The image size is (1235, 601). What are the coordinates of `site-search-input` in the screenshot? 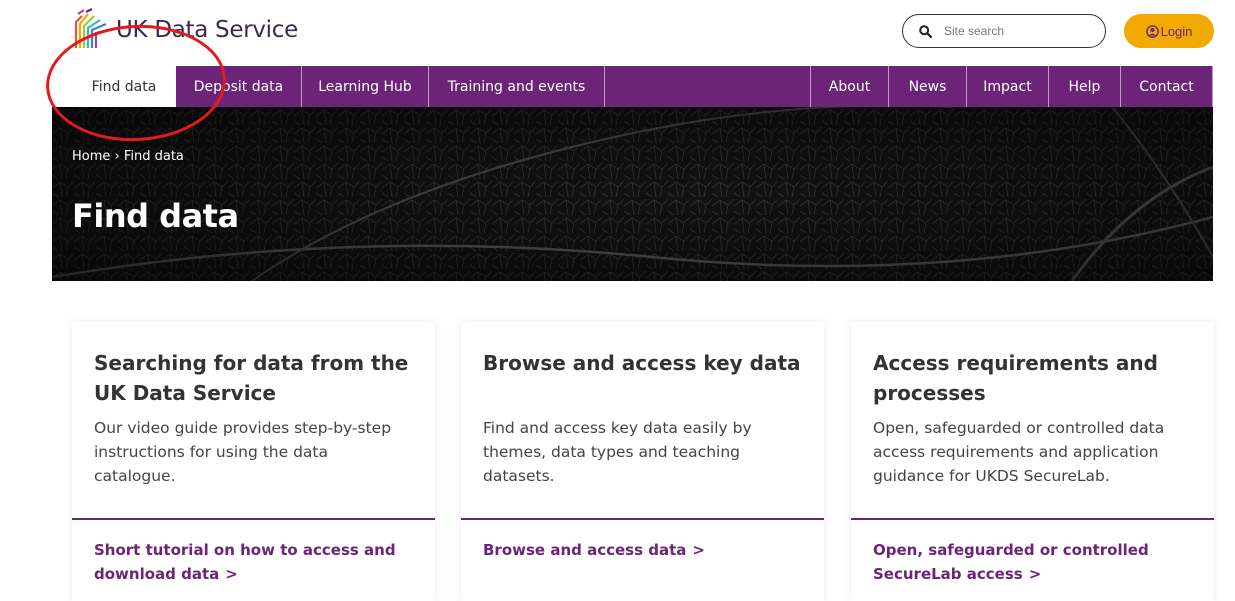 It's located at (1014, 31).